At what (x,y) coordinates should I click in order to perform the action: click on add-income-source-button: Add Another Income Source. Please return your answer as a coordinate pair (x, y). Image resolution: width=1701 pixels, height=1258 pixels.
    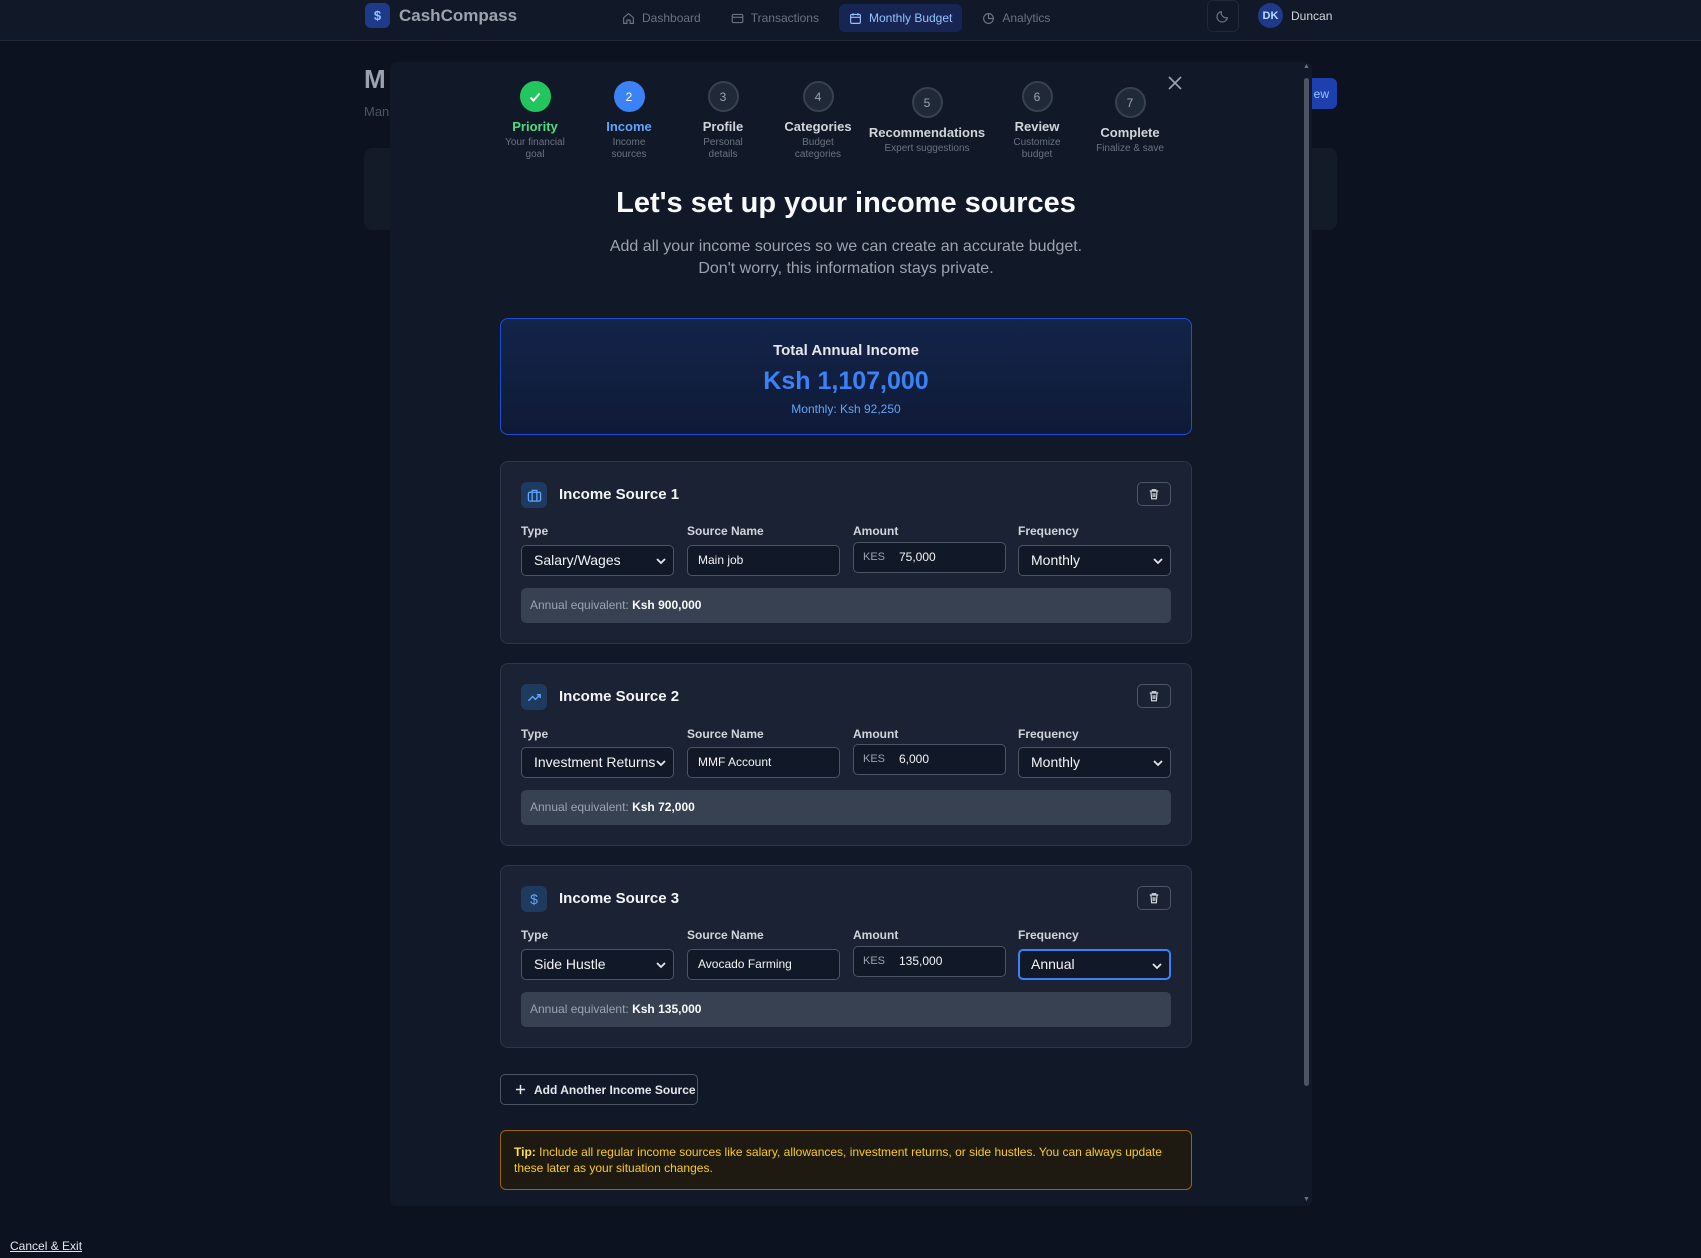
    Looking at the image, I should click on (599, 1089).